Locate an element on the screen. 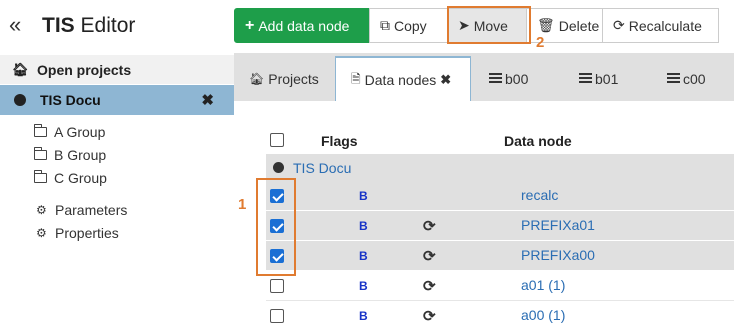  project-group-row: TIS Docu is located at coordinates (500, 167).